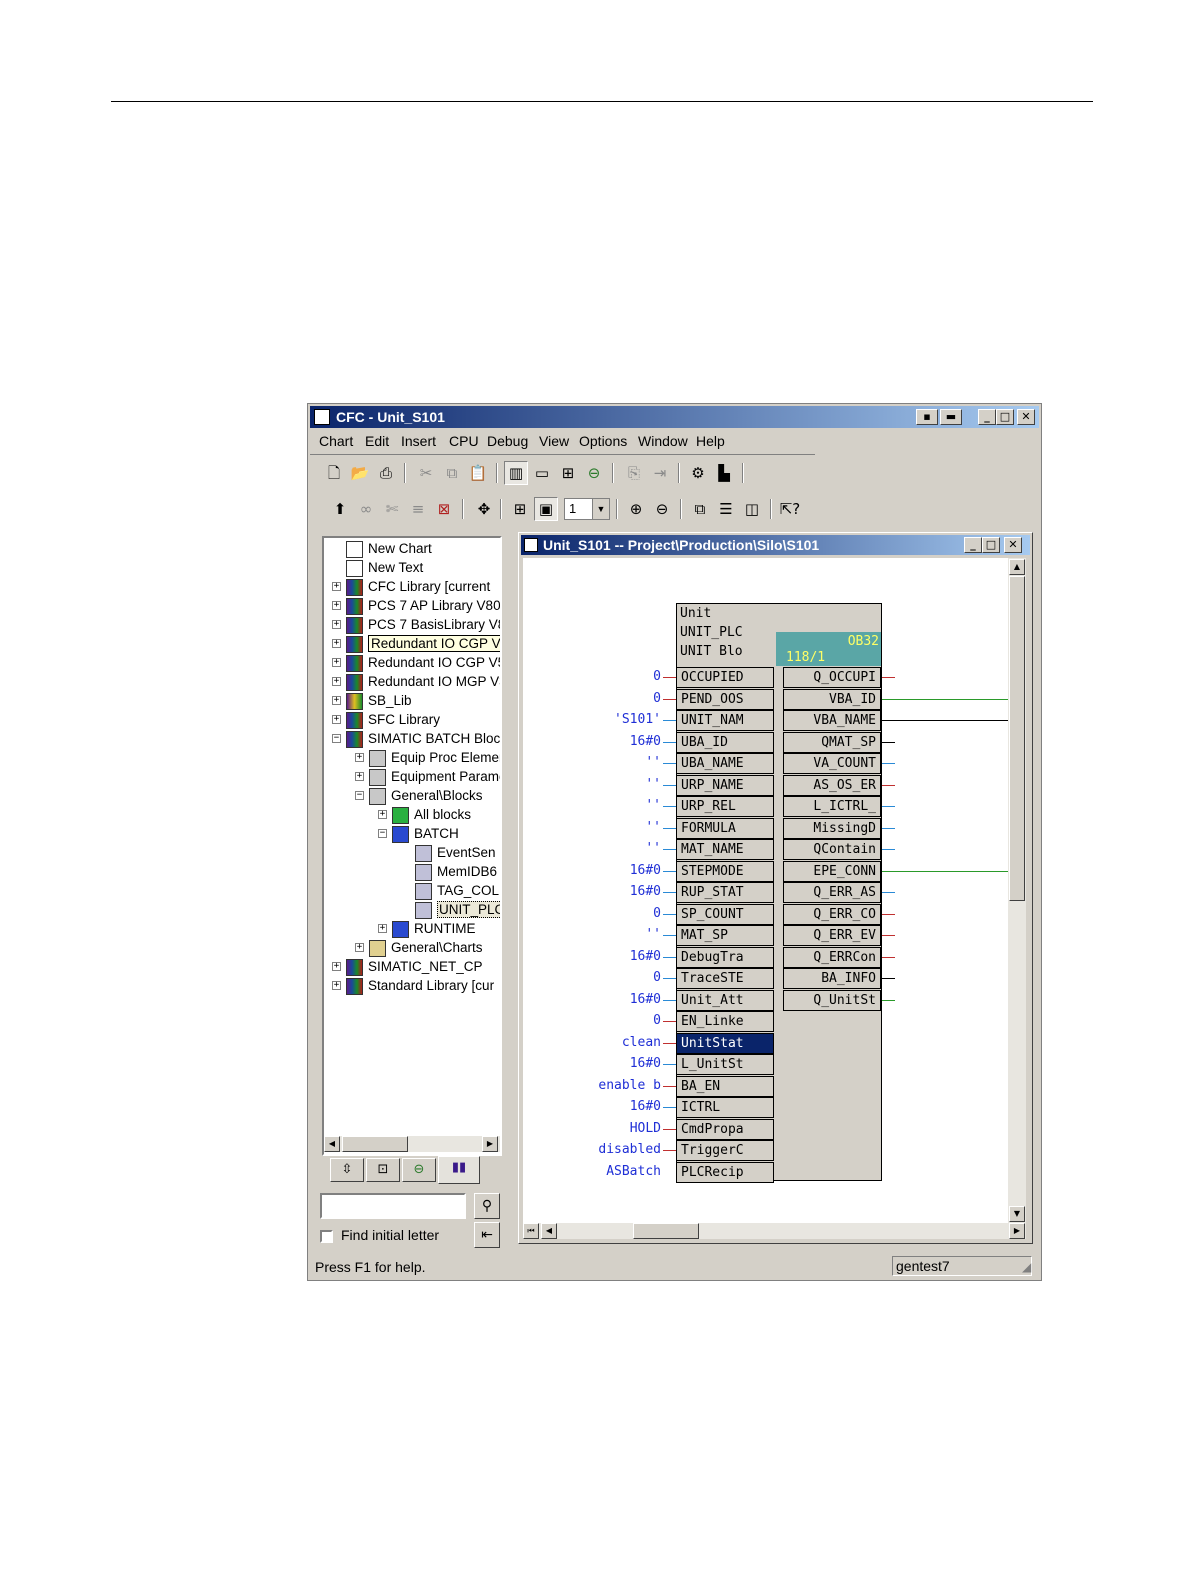 Image resolution: width=1191 pixels, height=1587 pixels. Describe the element at coordinates (725, 978) in the screenshot. I see `input-pin: TraceSTE` at that location.